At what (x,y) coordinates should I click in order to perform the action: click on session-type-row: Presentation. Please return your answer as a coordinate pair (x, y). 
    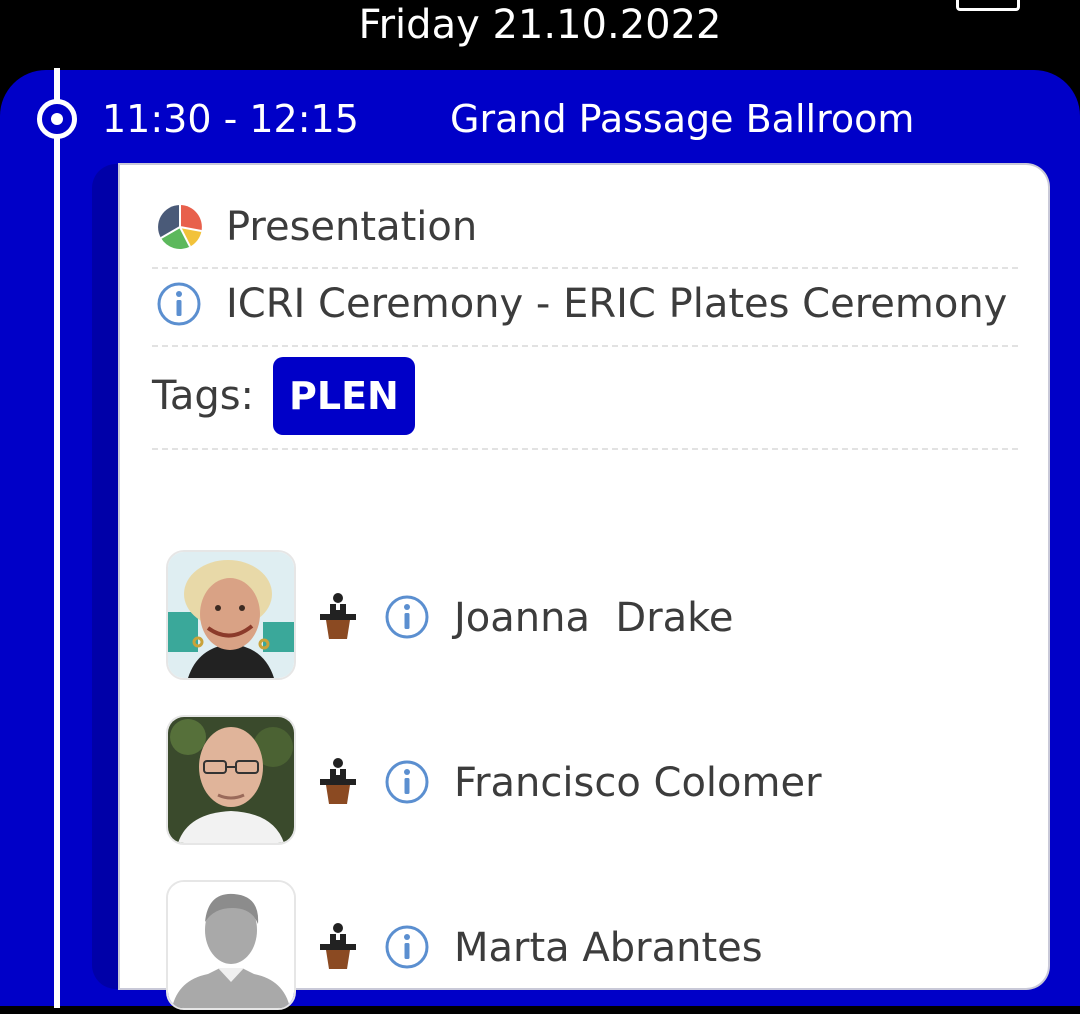
    Looking at the image, I should click on (583, 227).